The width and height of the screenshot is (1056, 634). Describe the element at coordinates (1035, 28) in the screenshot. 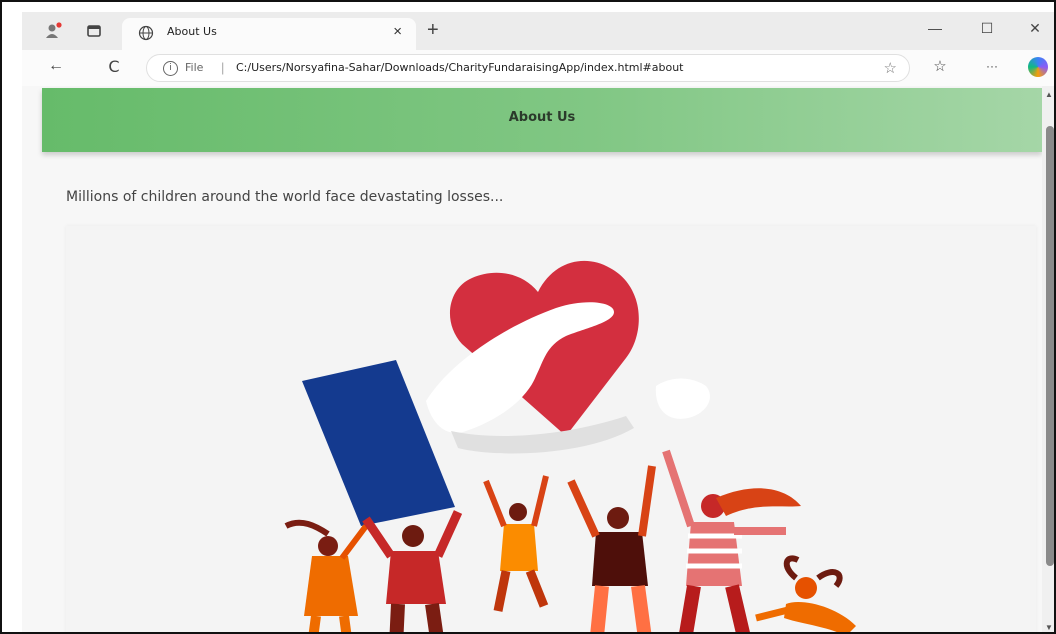

I see `close-window-button: ✕` at that location.